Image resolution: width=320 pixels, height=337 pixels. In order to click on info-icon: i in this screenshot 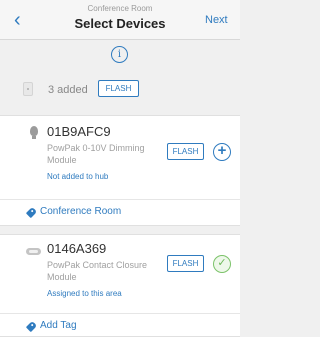, I will do `click(119, 54)`.